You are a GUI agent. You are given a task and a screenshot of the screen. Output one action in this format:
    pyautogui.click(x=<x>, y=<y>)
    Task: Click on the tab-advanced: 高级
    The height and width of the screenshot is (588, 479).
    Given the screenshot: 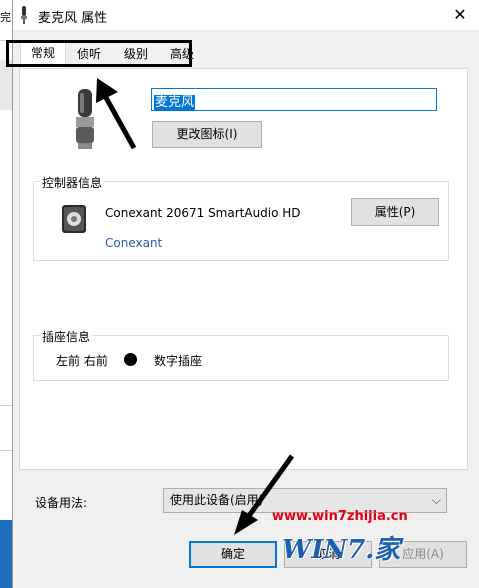 What is the action you would take?
    pyautogui.click(x=182, y=54)
    